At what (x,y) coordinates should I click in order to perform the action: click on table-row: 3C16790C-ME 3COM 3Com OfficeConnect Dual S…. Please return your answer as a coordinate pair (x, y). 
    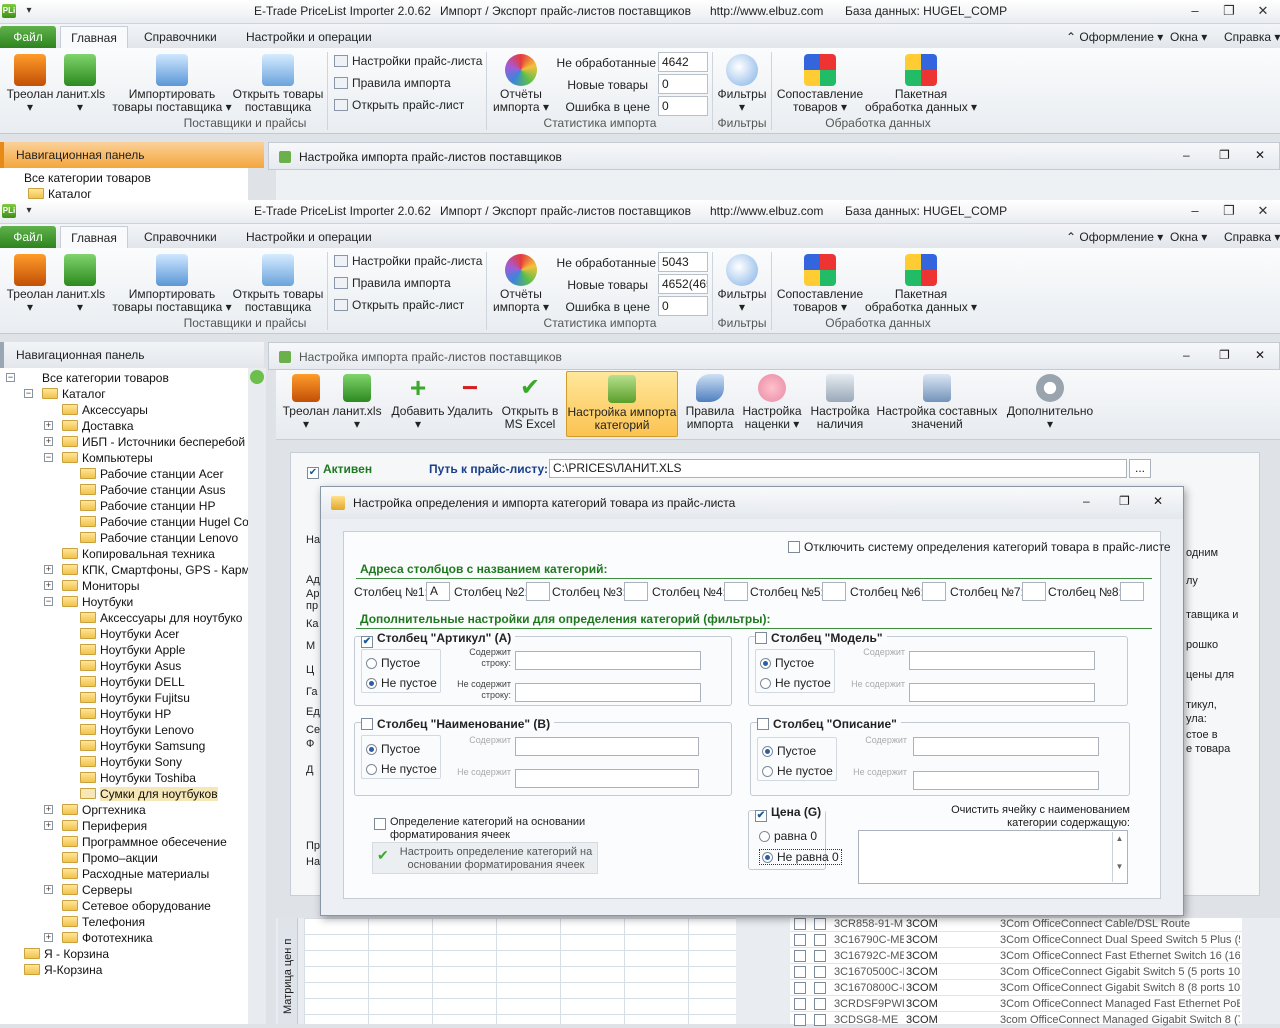
    Looking at the image, I should click on (1016, 940).